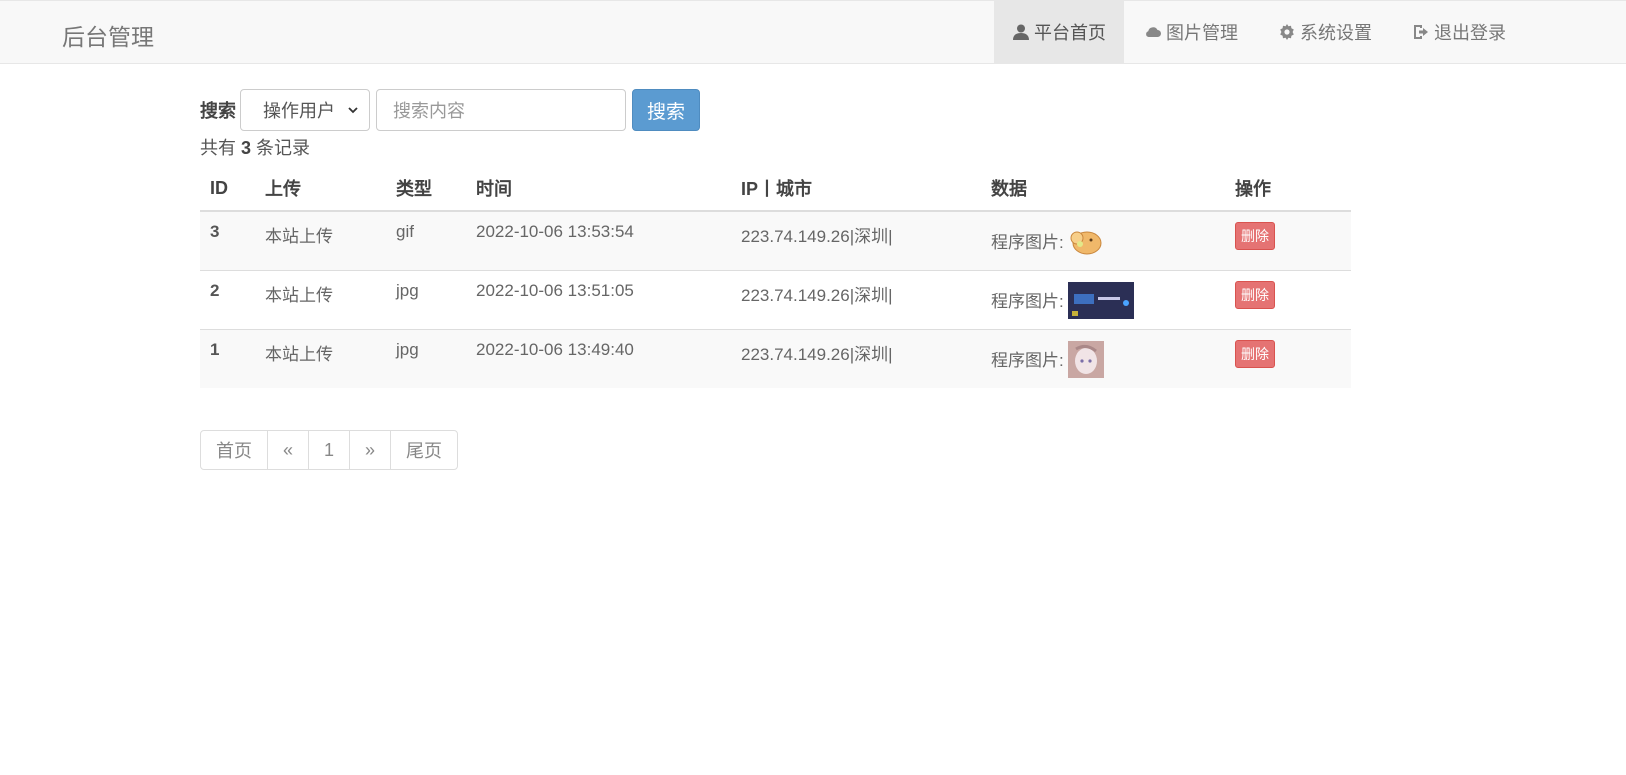 This screenshot has height=775, width=1626. Describe the element at coordinates (353, 110) in the screenshot. I see `chevron-down-icon` at that location.